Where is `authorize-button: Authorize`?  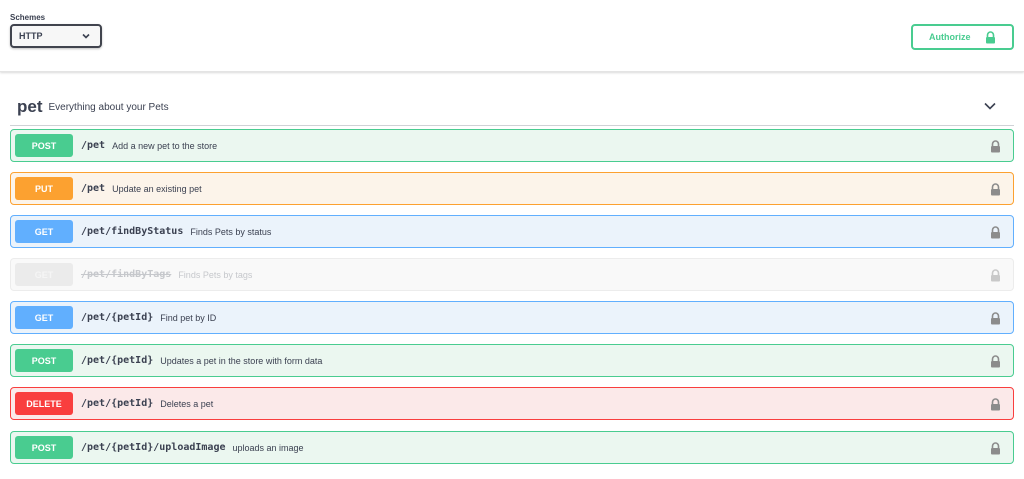 authorize-button: Authorize is located at coordinates (962, 37).